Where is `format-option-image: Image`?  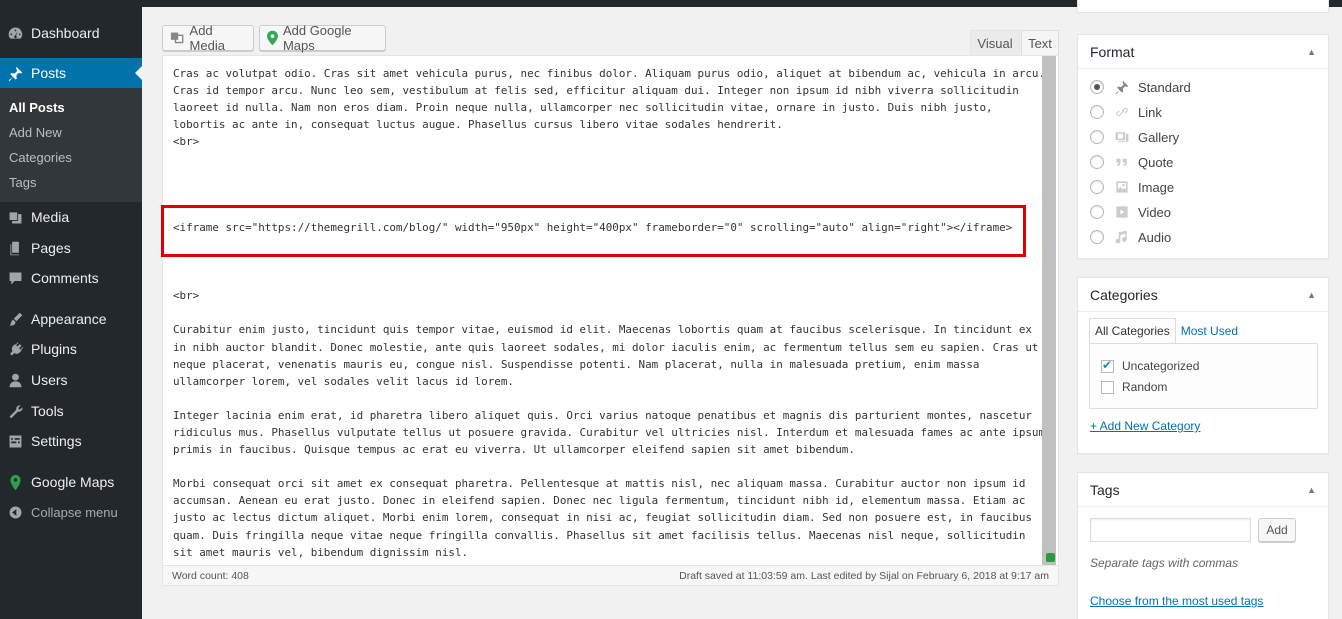 format-option-image: Image is located at coordinates (1132, 187).